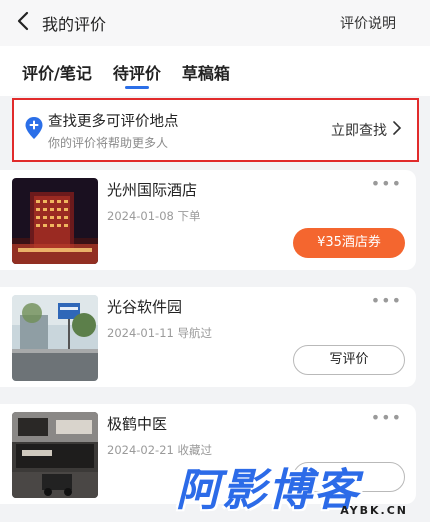 This screenshot has height=522, width=430. Describe the element at coordinates (55, 338) in the screenshot. I see `place-photo-software-park` at that location.